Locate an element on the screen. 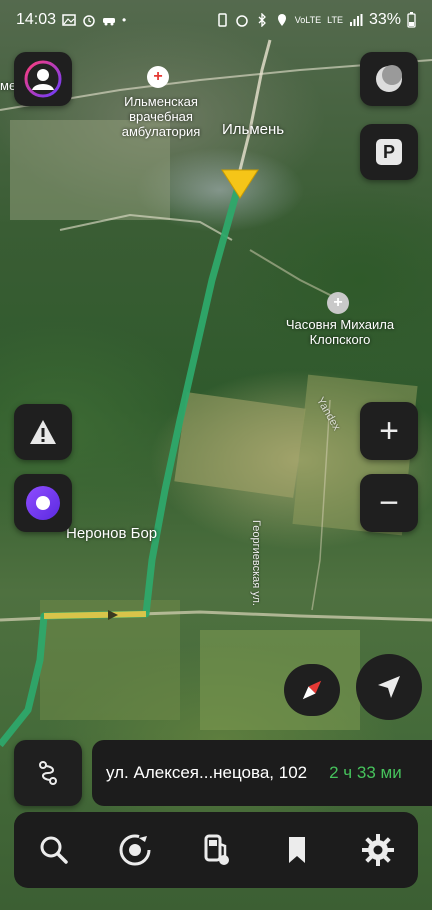 The height and width of the screenshot is (910, 432). image-notification-icon is located at coordinates (69, 20).